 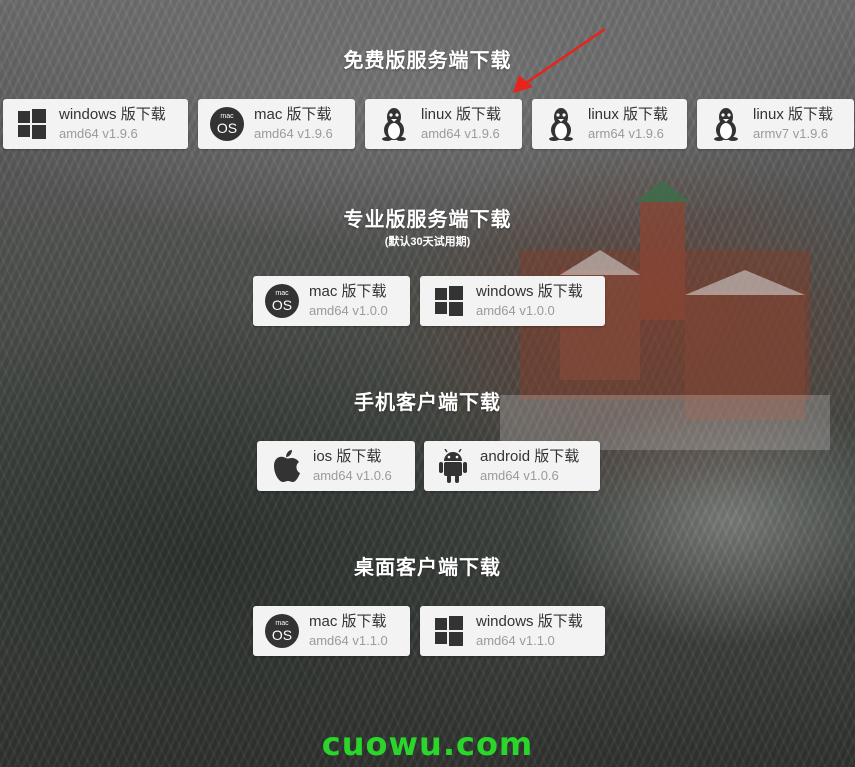 I want to click on pro-mac-download-button: mac OS mac 版下载 amd64 v1.0.0, so click(x=331, y=301).